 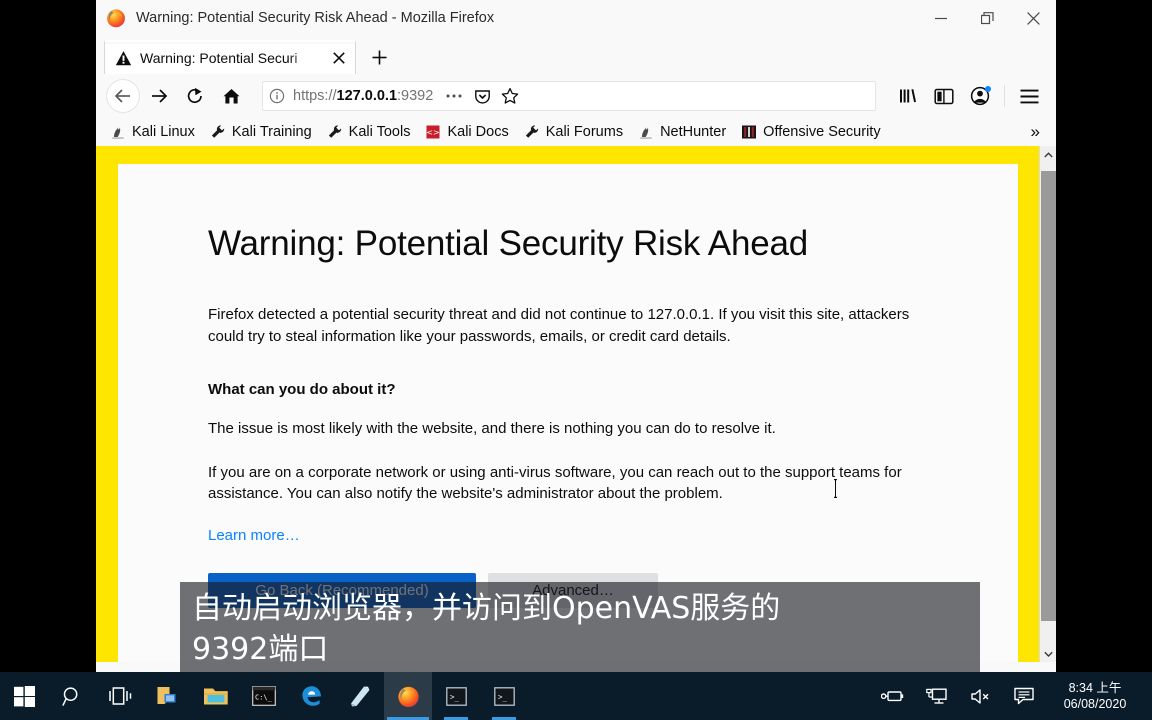 I want to click on back-button, so click(x=123, y=96).